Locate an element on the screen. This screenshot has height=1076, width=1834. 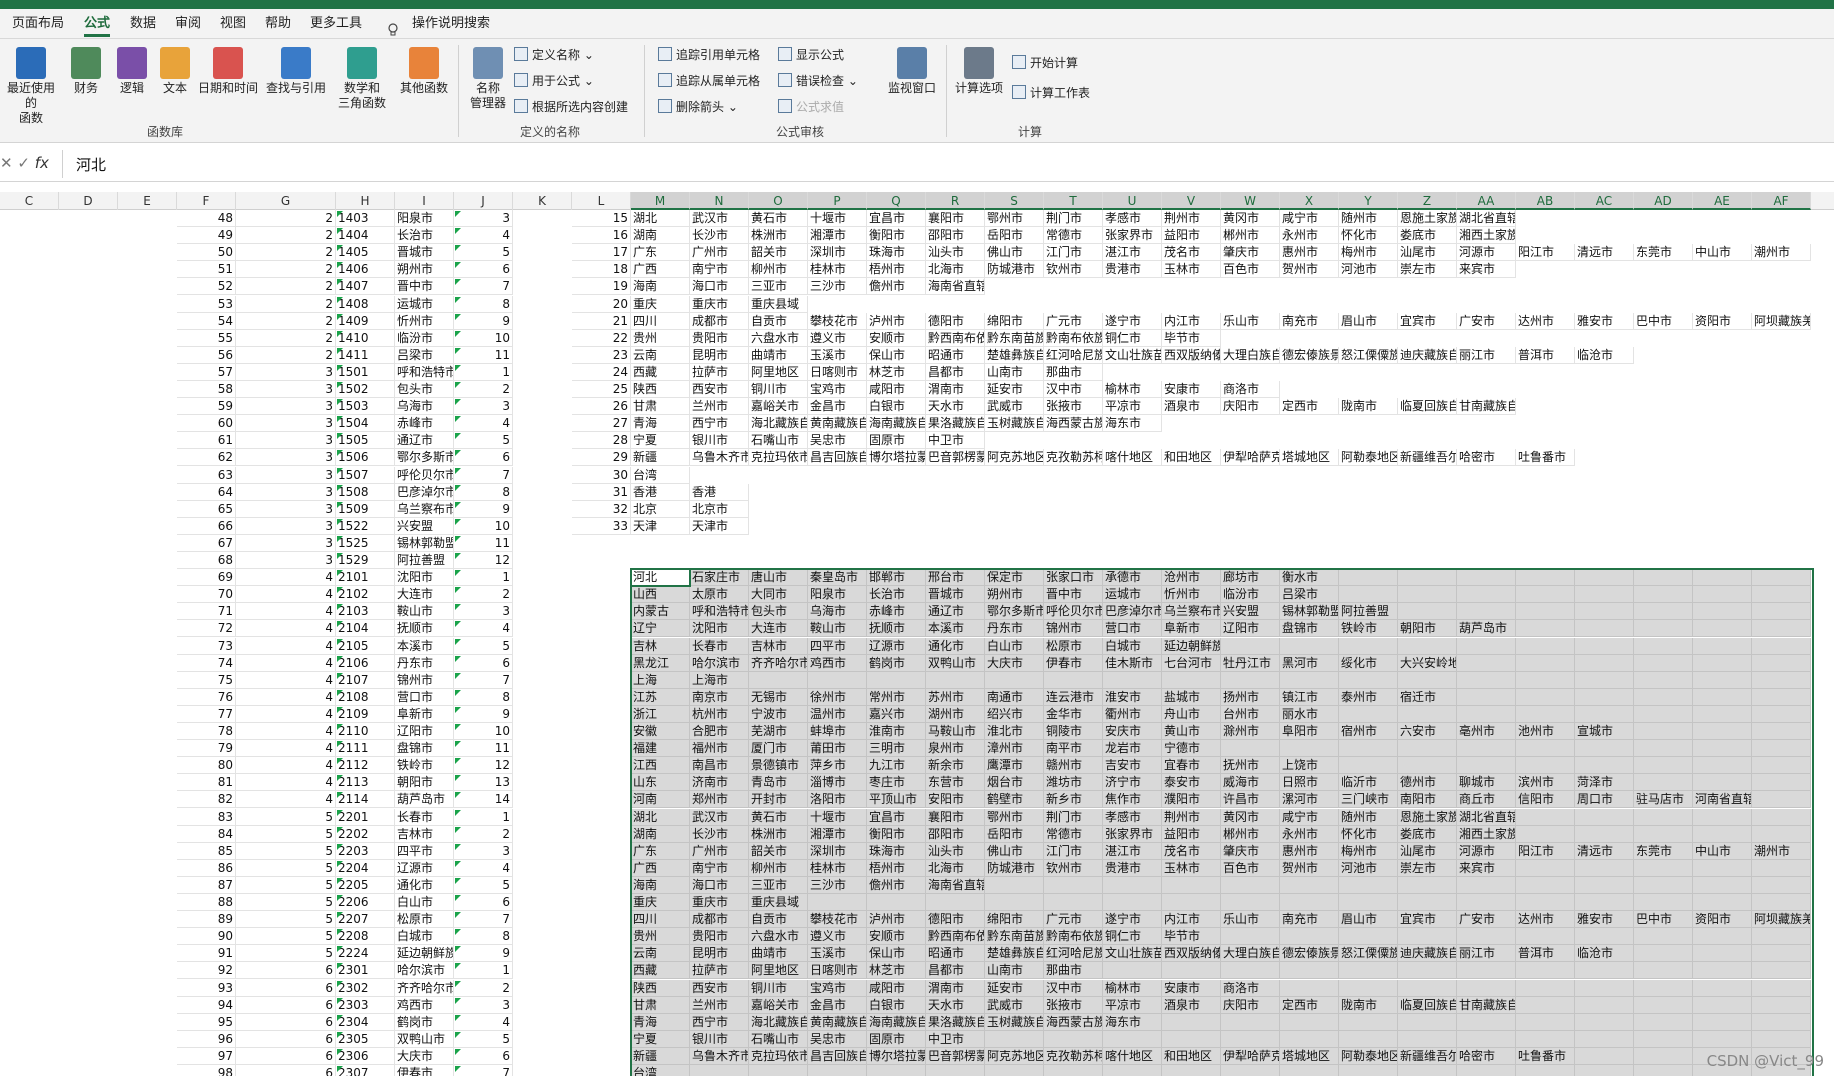
cell-selected: 忻州市 is located at coordinates (1191, 595).